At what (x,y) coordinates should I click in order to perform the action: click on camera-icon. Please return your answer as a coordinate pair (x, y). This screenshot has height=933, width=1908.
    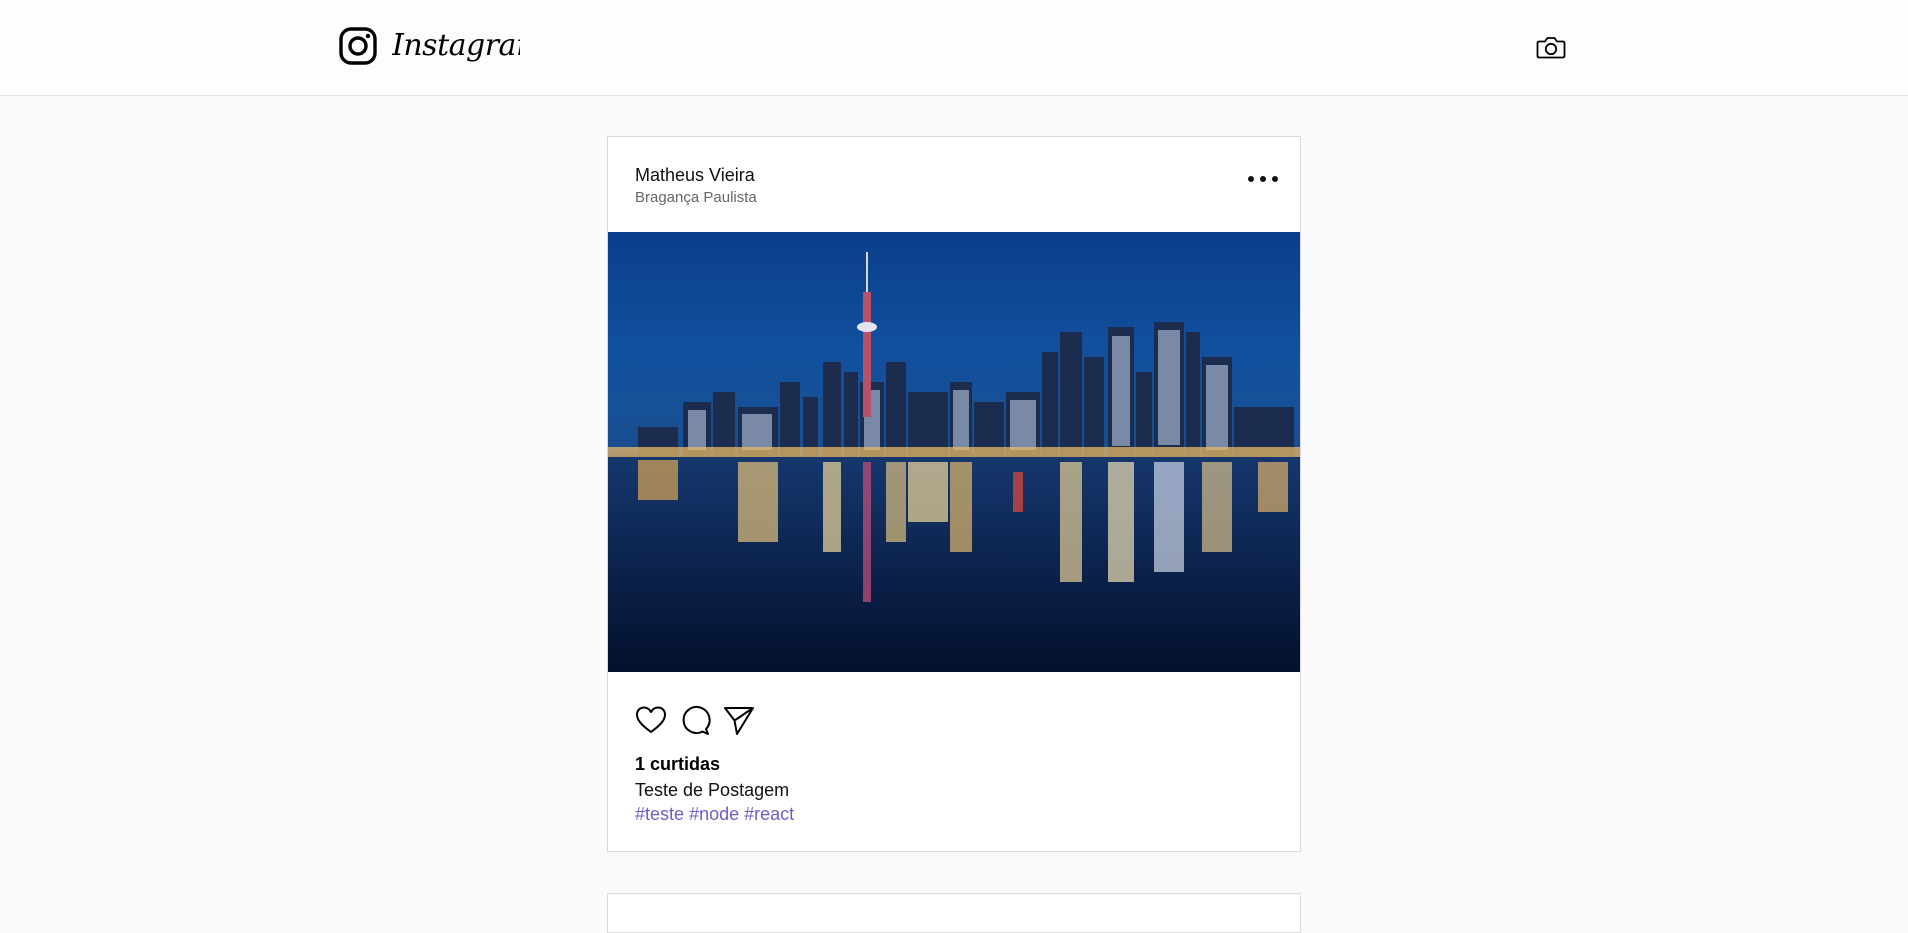
    Looking at the image, I should click on (1551, 48).